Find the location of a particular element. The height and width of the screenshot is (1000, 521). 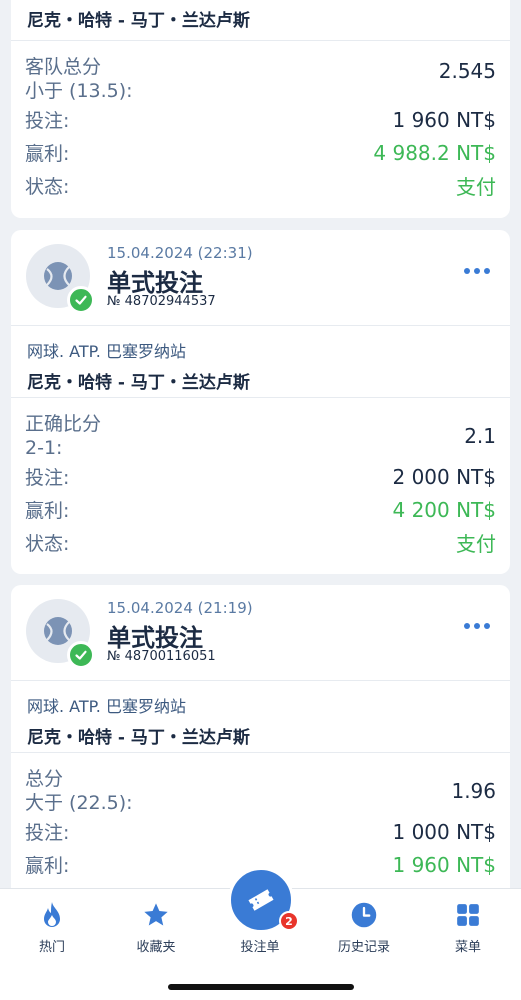

nav-label: 投注单 is located at coordinates (260, 947).